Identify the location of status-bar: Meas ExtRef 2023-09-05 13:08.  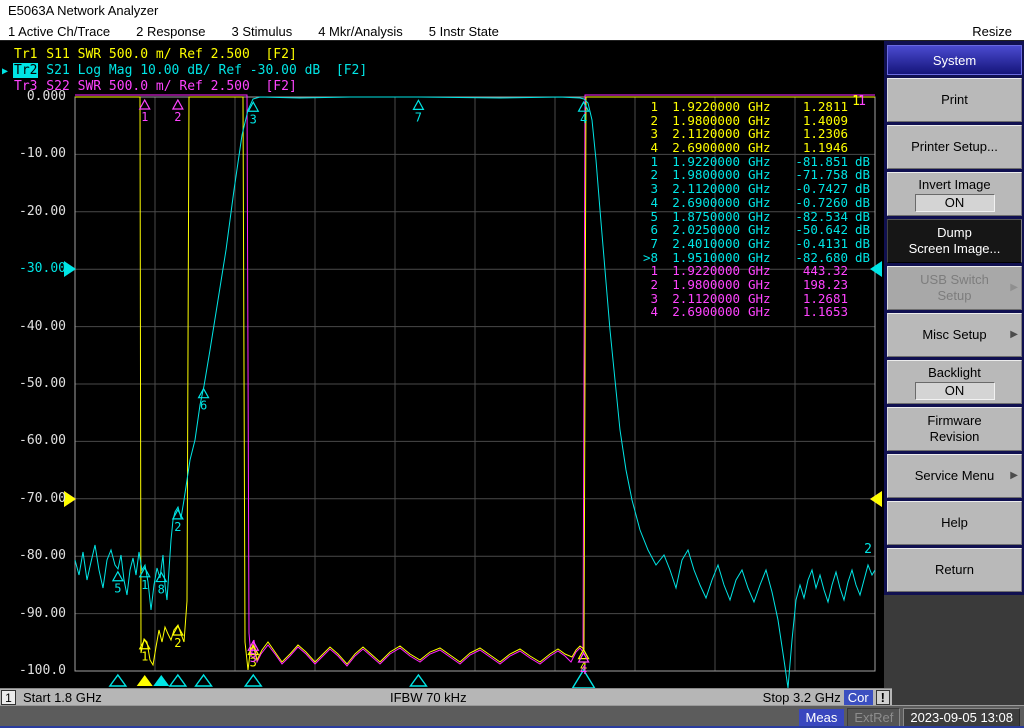
(512, 715).